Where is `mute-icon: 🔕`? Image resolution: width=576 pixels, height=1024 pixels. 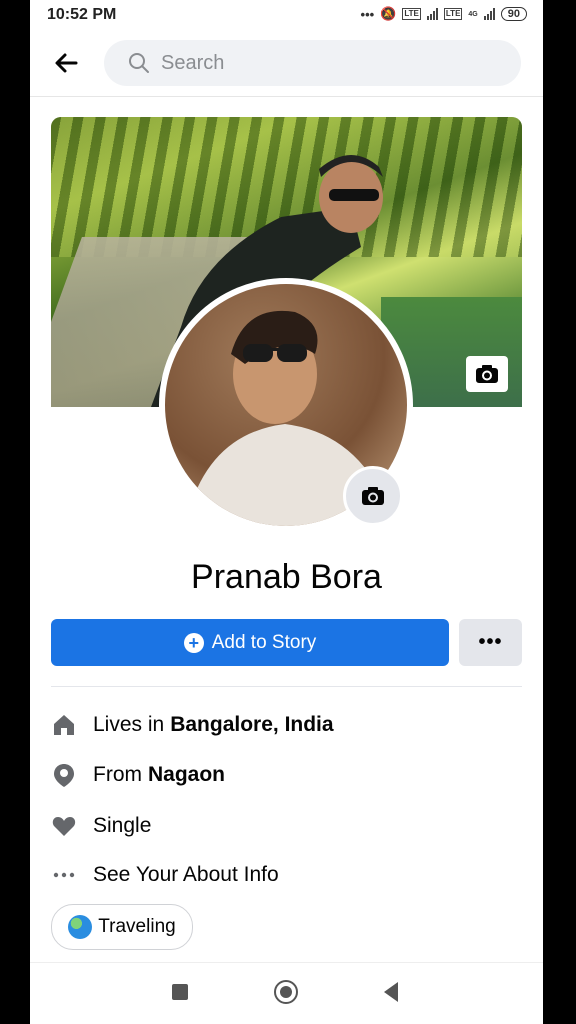 mute-icon: 🔕 is located at coordinates (388, 13).